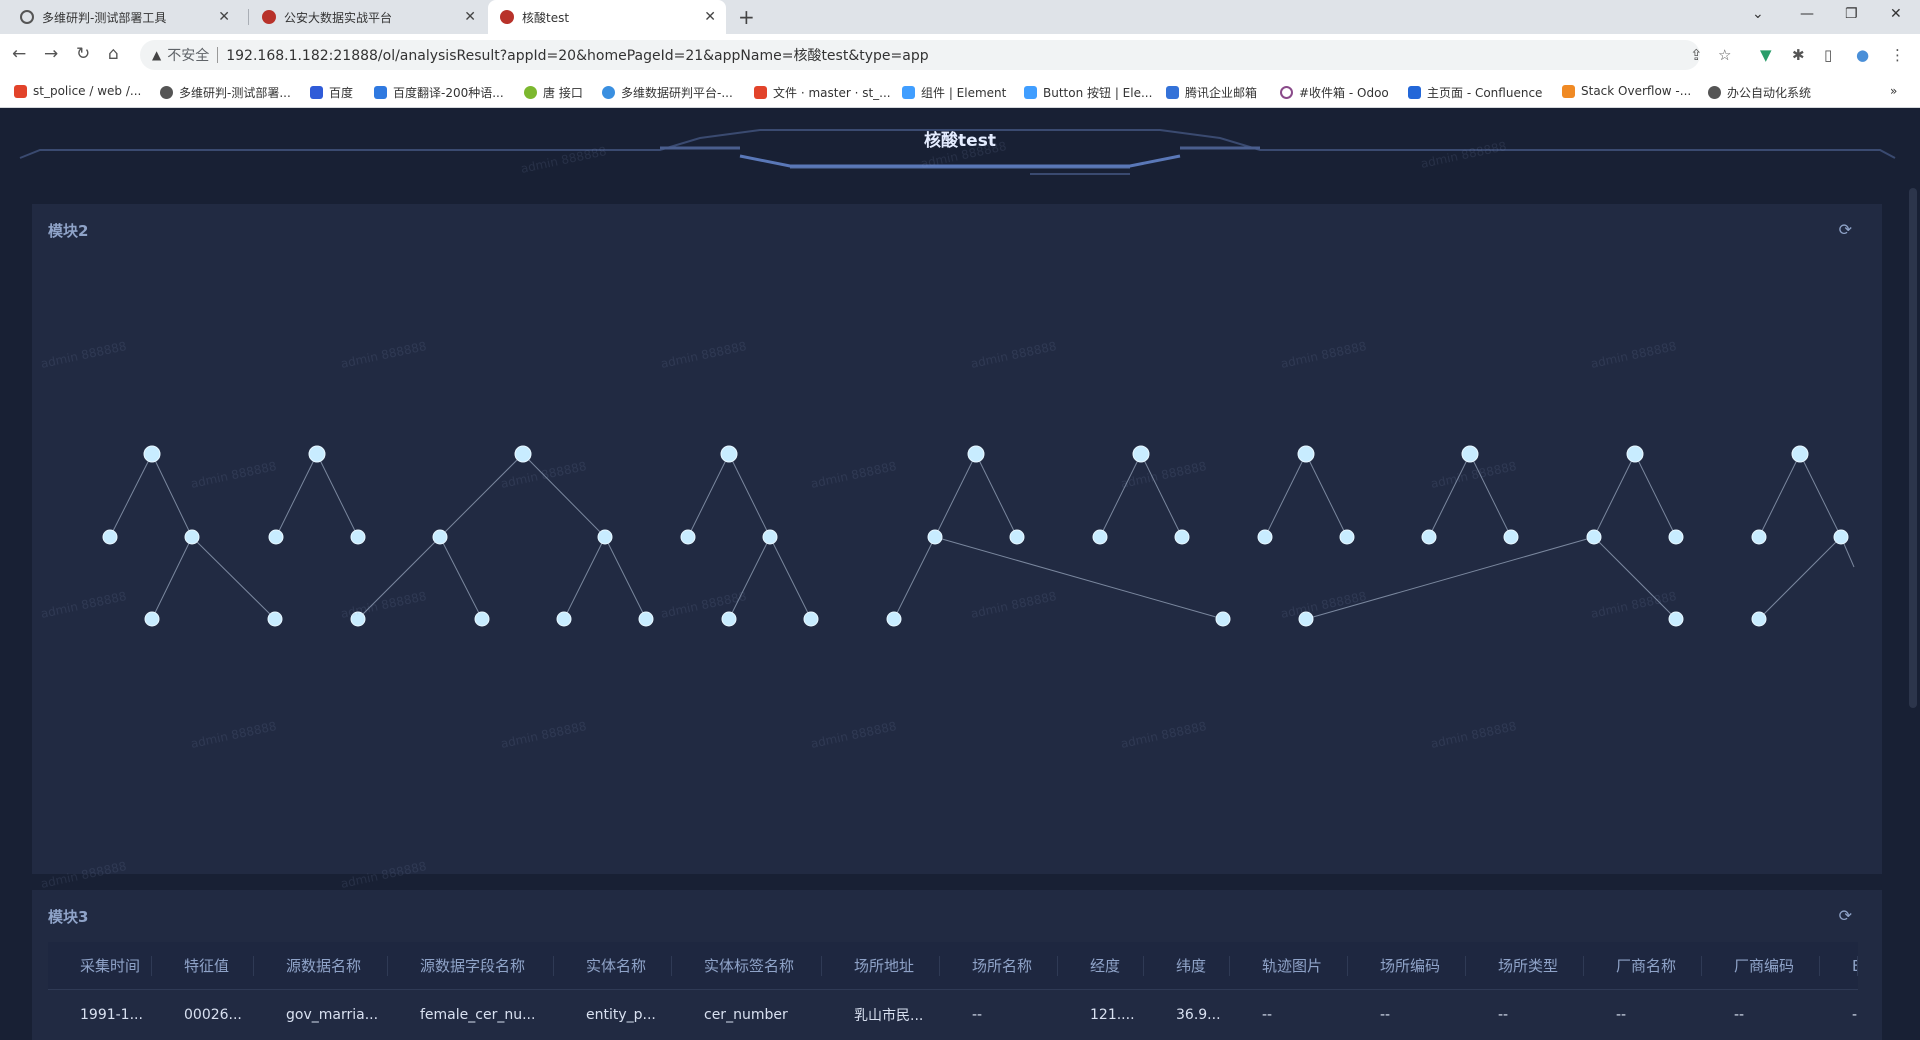  What do you see at coordinates (124, 17) in the screenshot?
I see `browser-tab-1: 多维研判-测试部署工具 ✕` at bounding box center [124, 17].